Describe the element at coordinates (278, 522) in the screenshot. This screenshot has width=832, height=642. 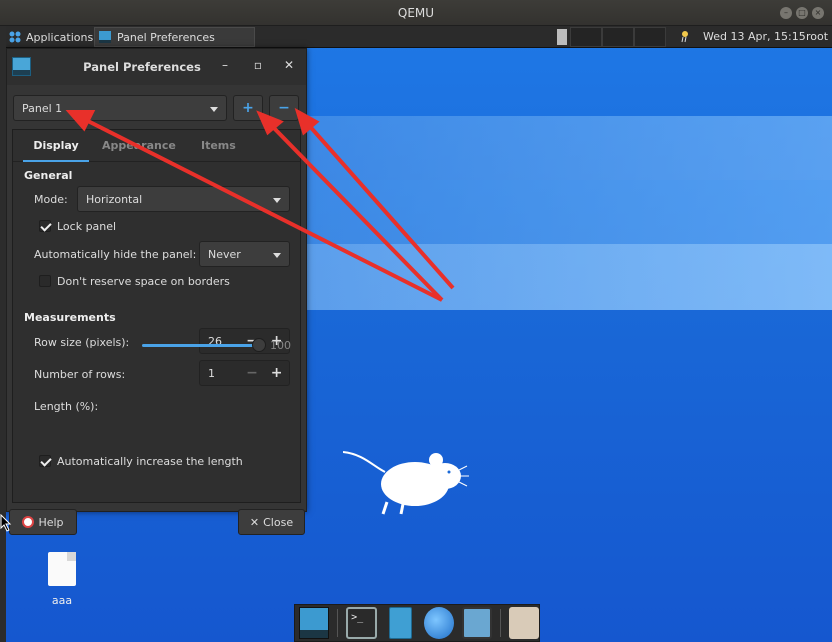
I see `close-button-label: Close` at that location.